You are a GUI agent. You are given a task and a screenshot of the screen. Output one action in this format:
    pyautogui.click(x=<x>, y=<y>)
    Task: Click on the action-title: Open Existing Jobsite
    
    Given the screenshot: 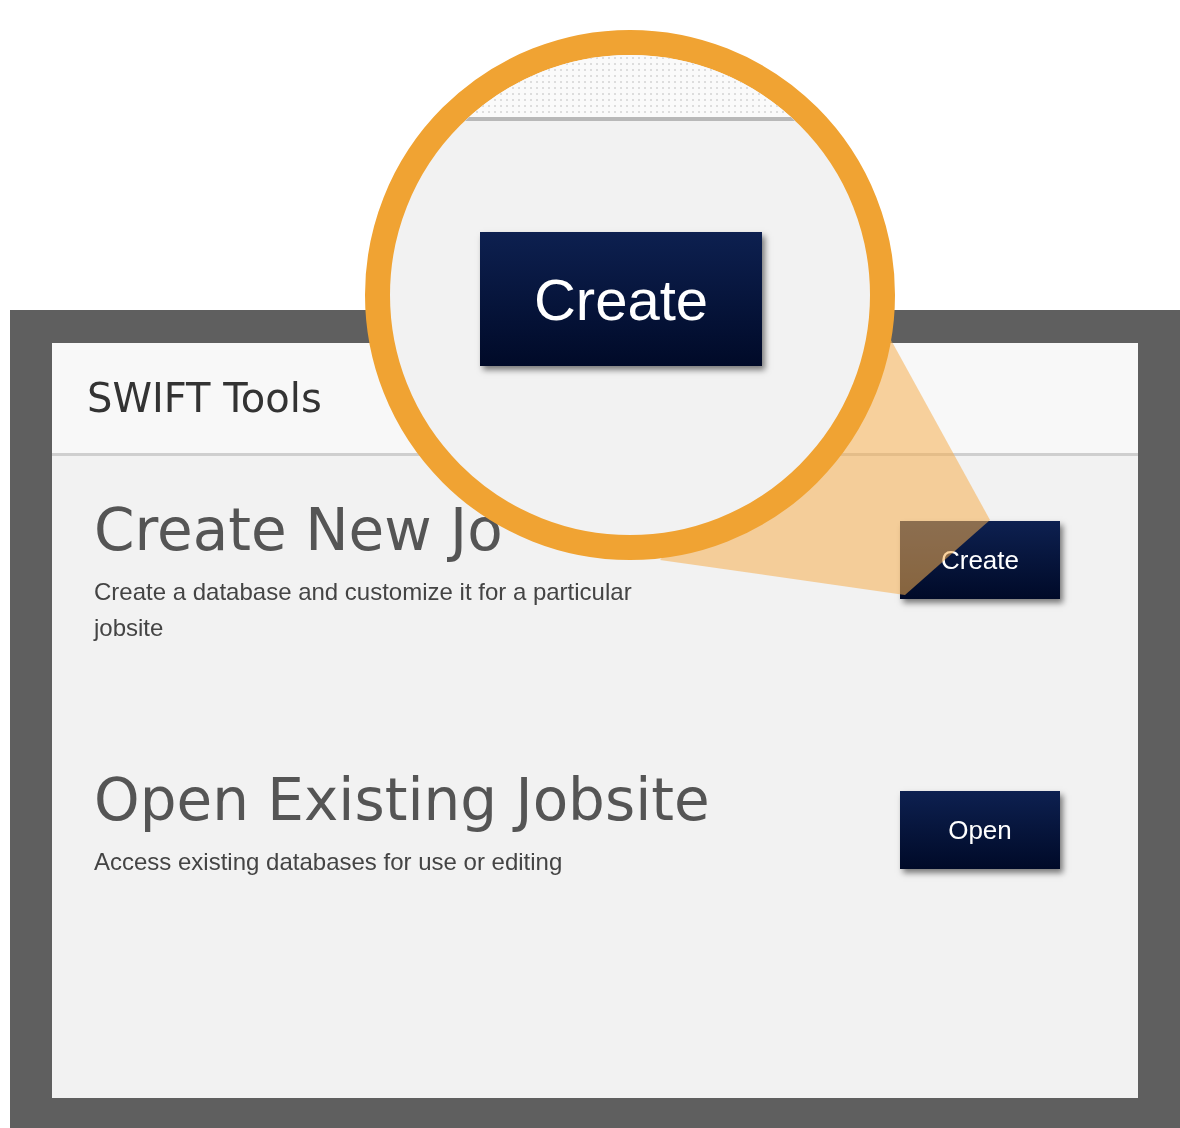 What is the action you would take?
    pyautogui.click(x=402, y=800)
    